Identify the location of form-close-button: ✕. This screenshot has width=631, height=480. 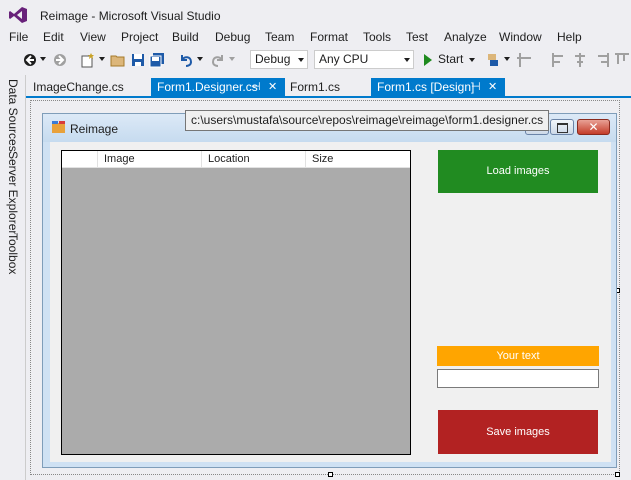
(593, 127).